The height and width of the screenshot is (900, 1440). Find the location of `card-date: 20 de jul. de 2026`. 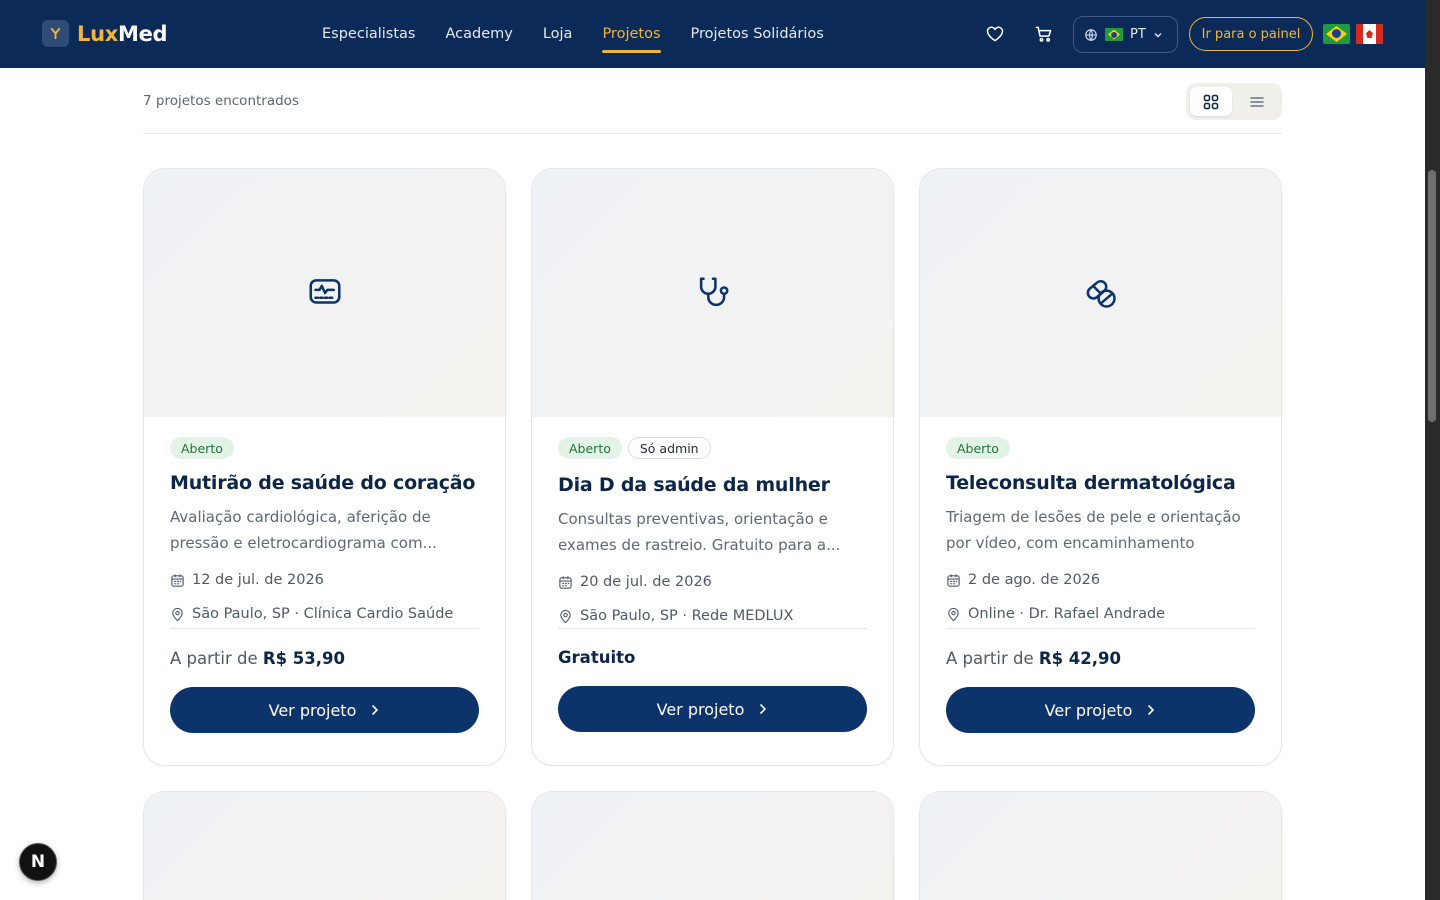

card-date: 20 de jul. de 2026 is located at coordinates (712, 582).